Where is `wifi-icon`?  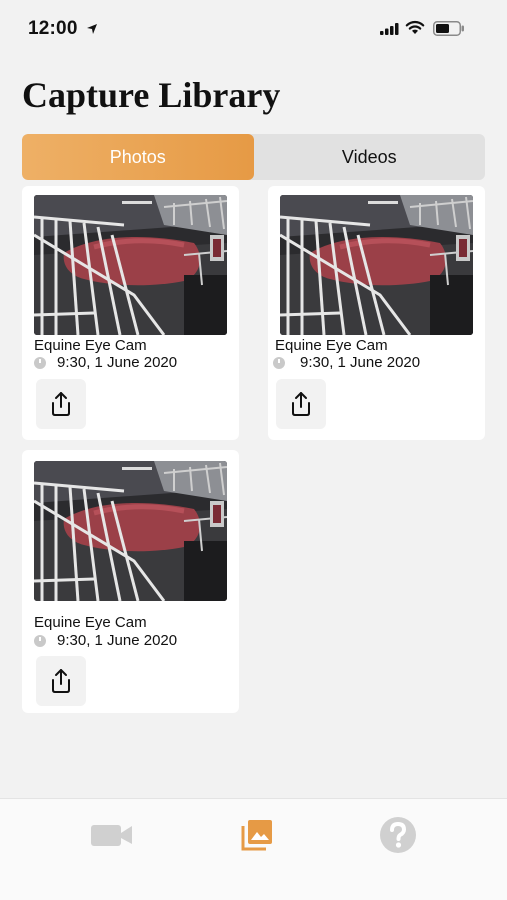 wifi-icon is located at coordinates (415, 30).